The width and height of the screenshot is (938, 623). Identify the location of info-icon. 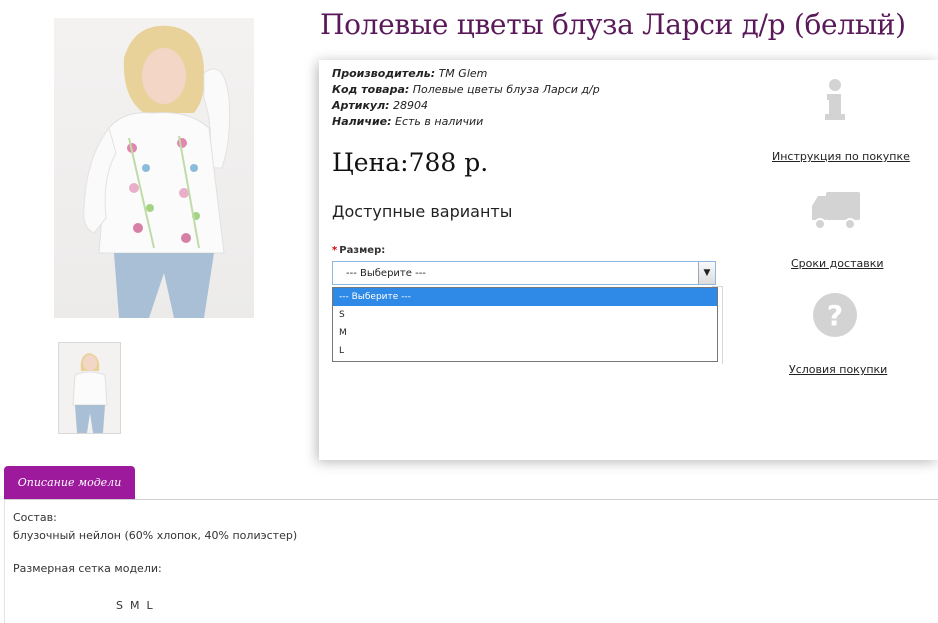
(835, 99).